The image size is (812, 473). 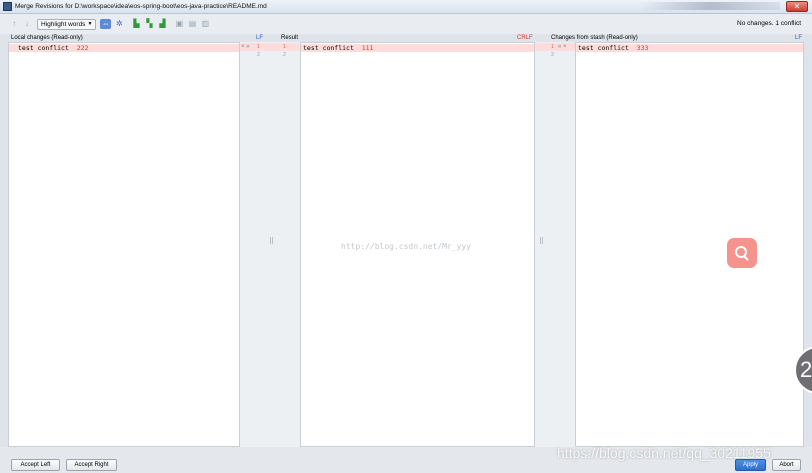 What do you see at coordinates (710, 6) in the screenshot?
I see `blurred-region` at bounding box center [710, 6].